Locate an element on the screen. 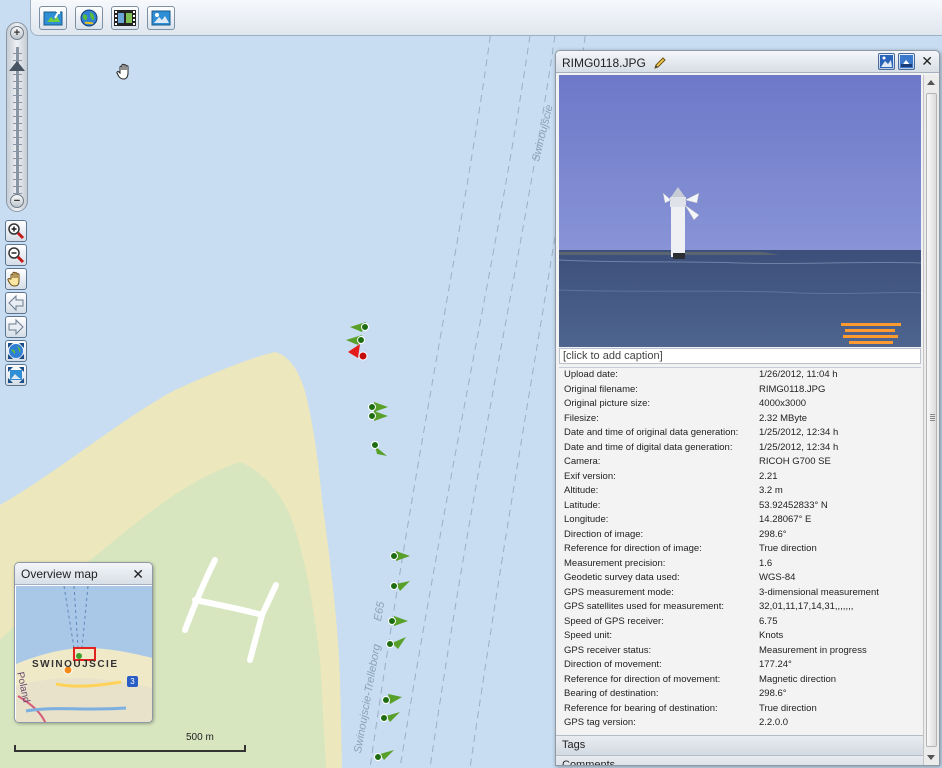 The image size is (942, 768). exif-row: GPS tag version: 2.2.0.0 is located at coordinates (740, 723).